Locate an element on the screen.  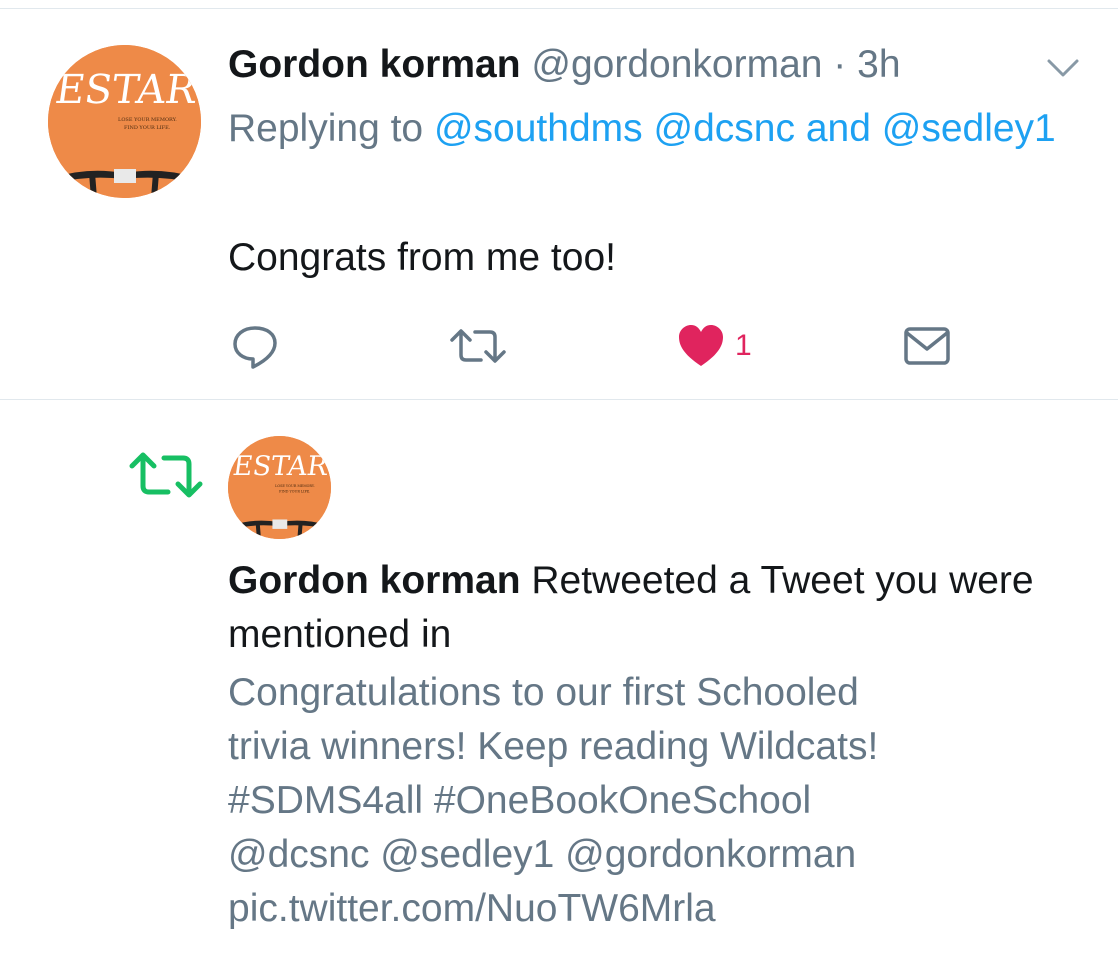
mention-sedley1: @sedley1 is located at coordinates (969, 128).